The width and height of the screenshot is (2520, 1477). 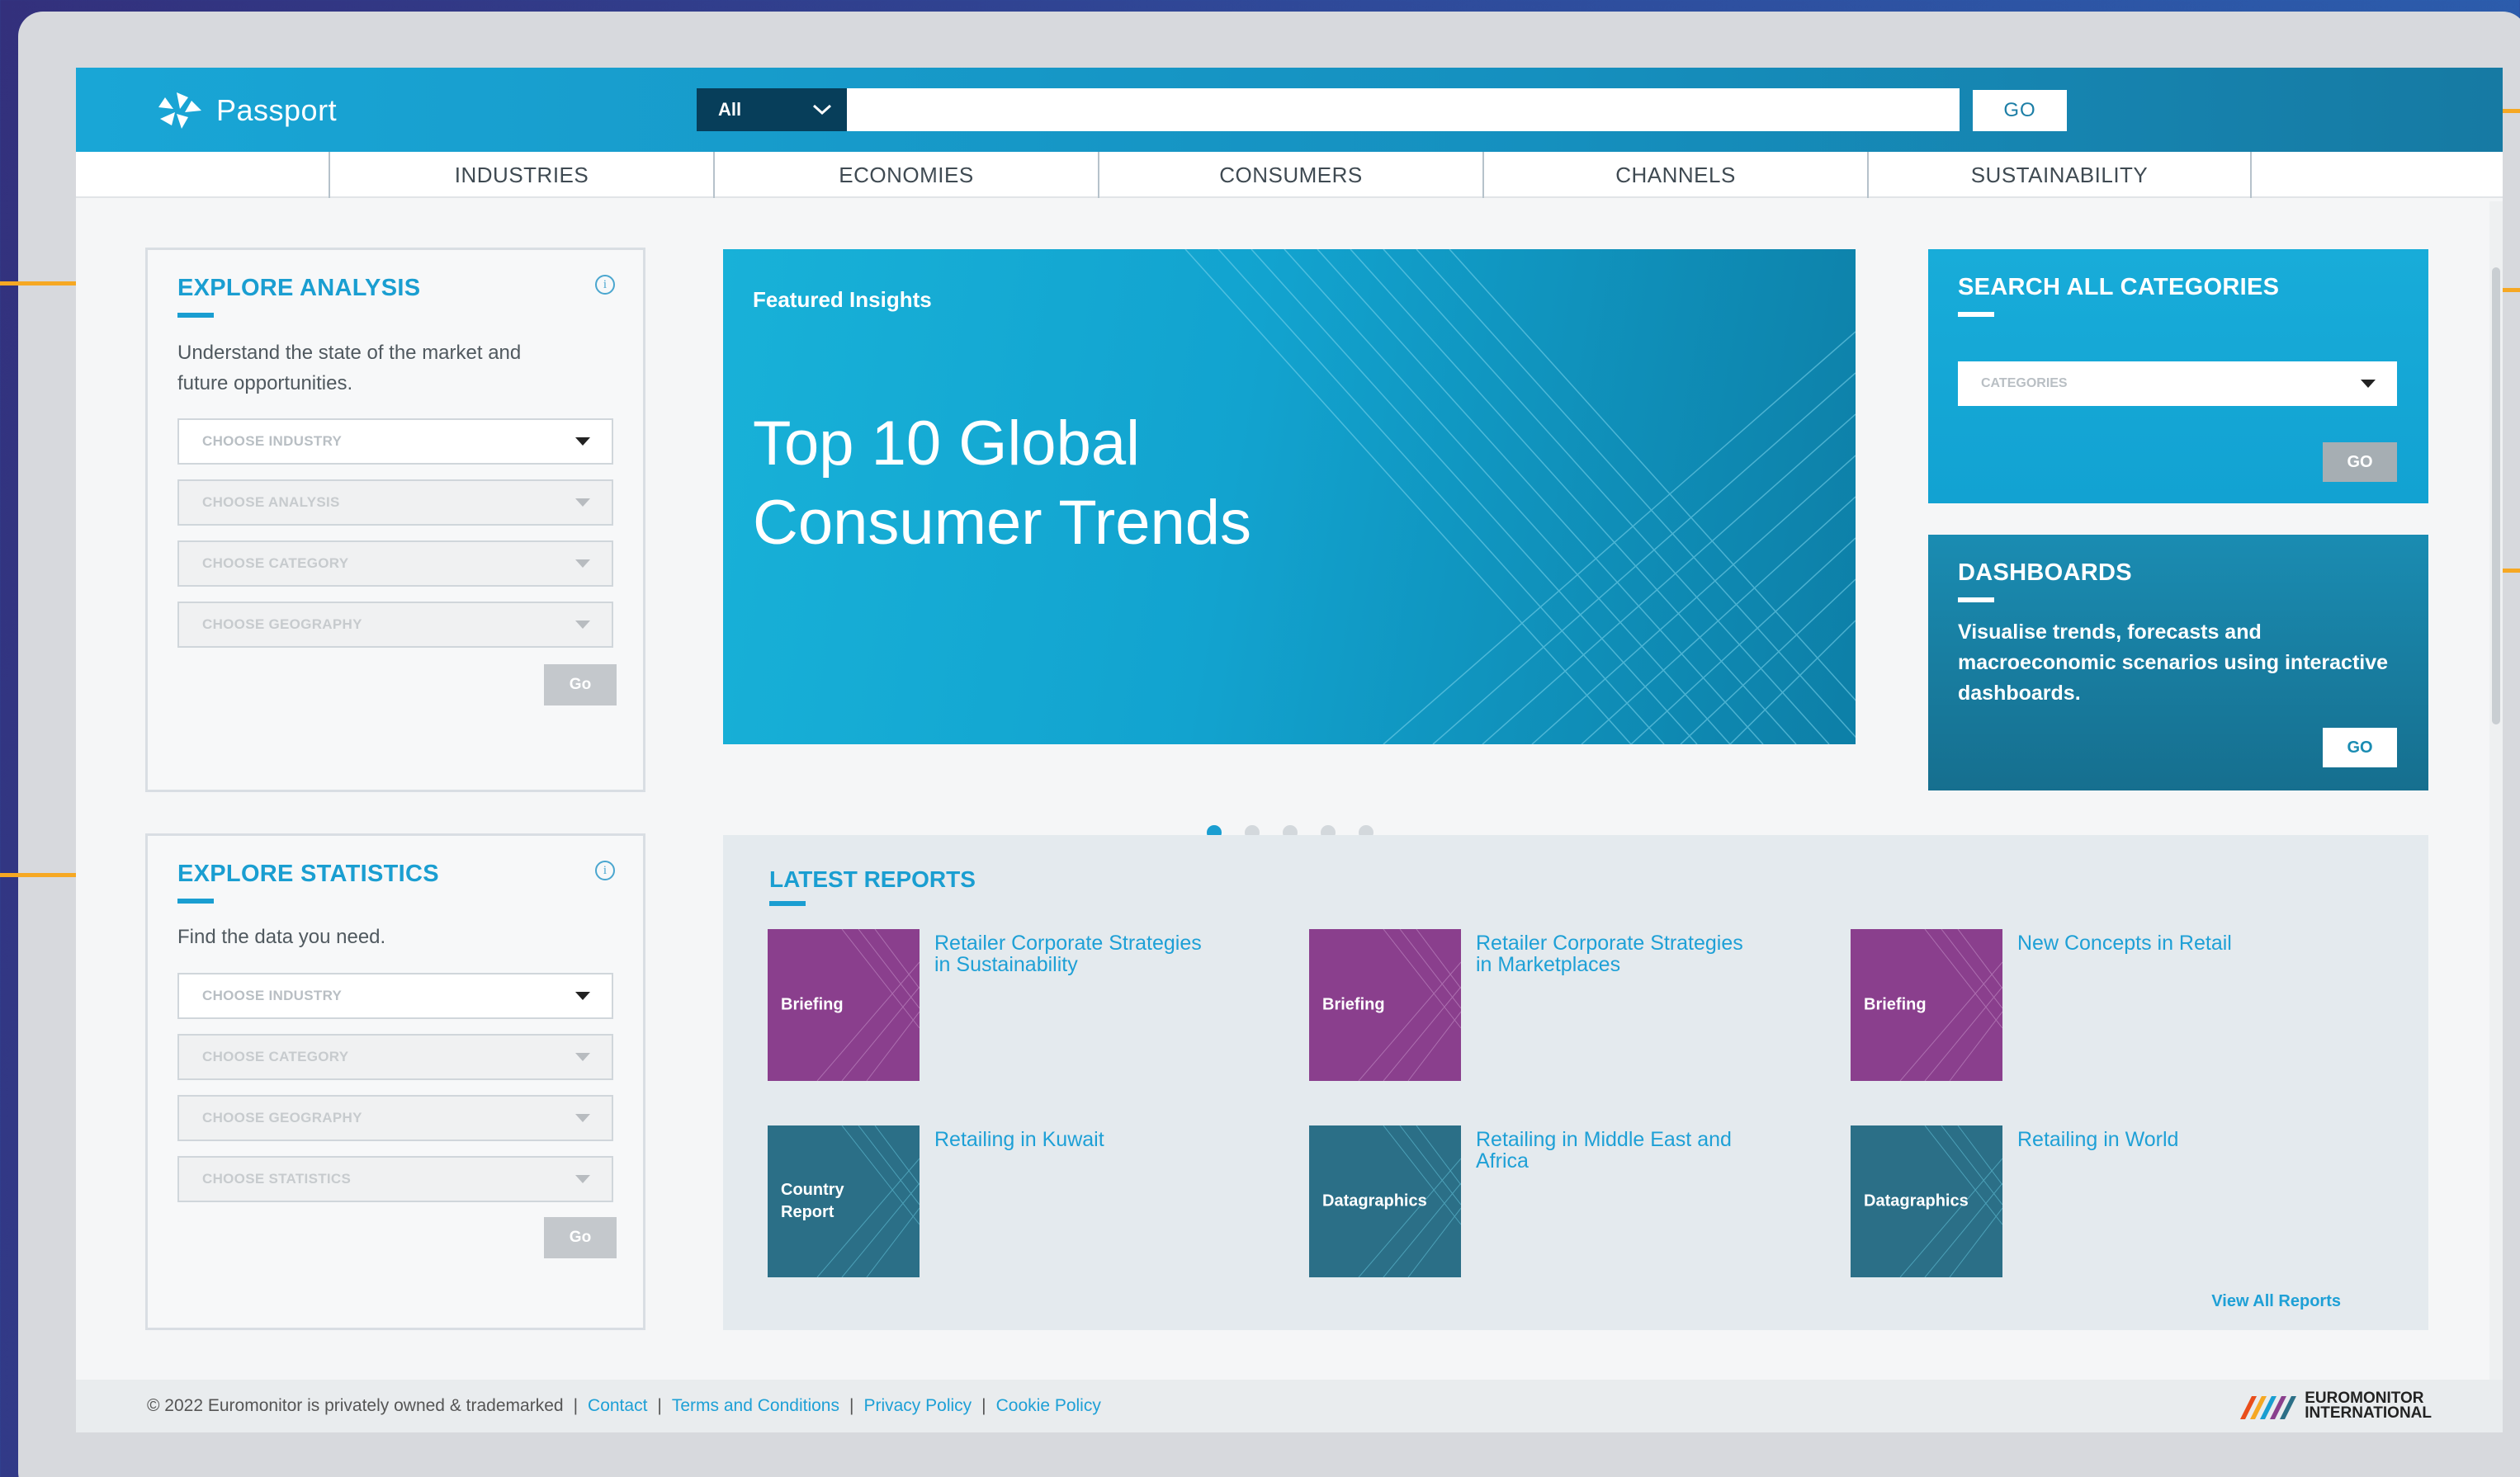 What do you see at coordinates (1032, 1201) in the screenshot?
I see `report-card: Country Report Retailing in Kuwait` at bounding box center [1032, 1201].